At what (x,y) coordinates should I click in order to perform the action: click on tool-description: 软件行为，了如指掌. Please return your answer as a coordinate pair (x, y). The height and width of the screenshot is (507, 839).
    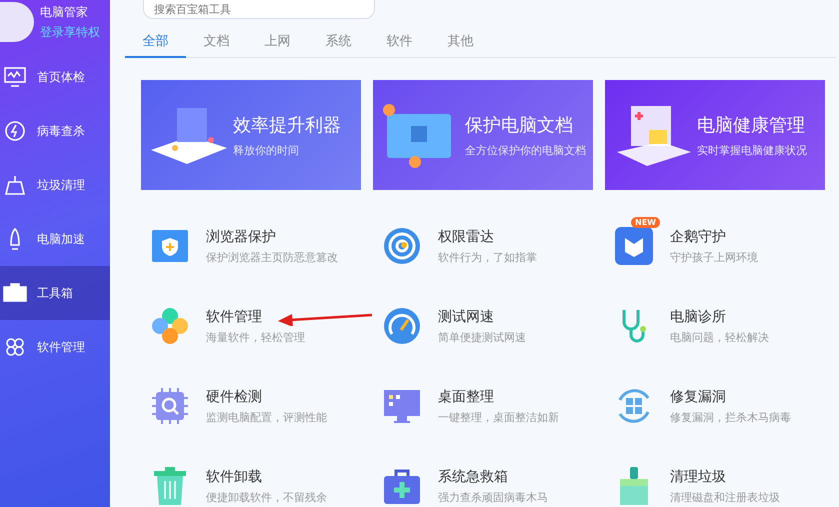
    Looking at the image, I should click on (487, 257).